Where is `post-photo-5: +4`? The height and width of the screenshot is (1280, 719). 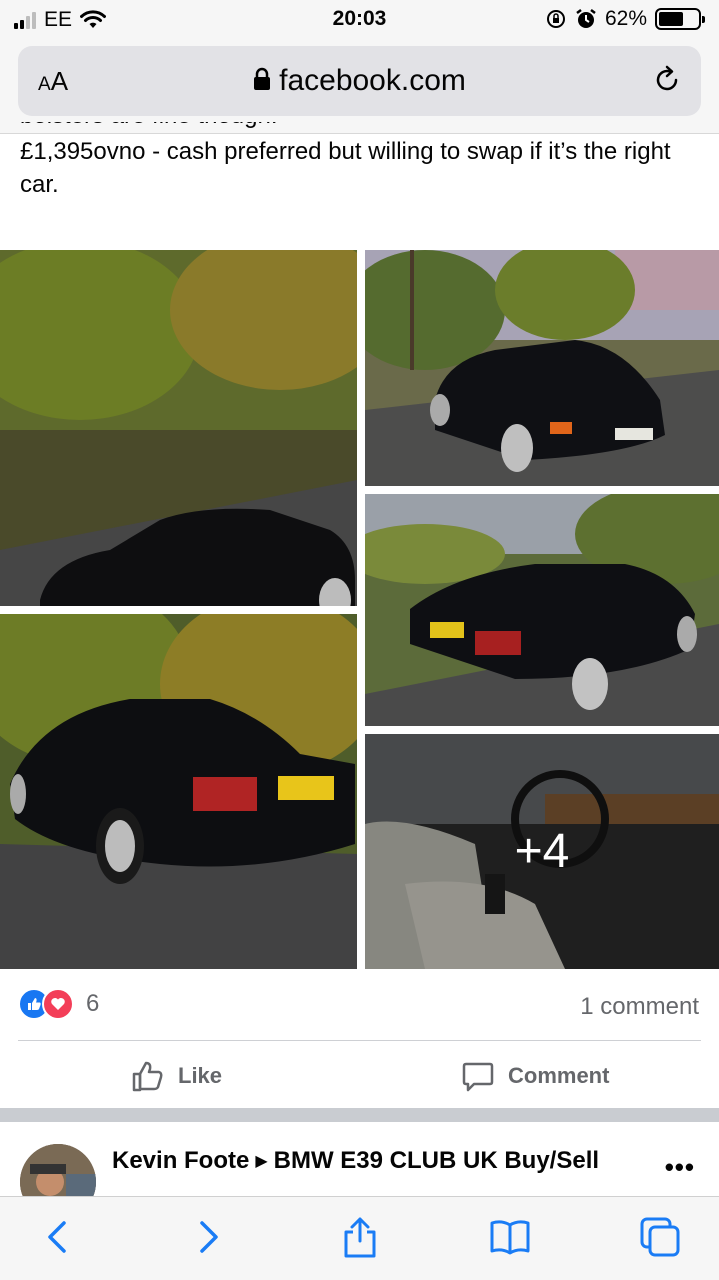 post-photo-5: +4 is located at coordinates (542, 851).